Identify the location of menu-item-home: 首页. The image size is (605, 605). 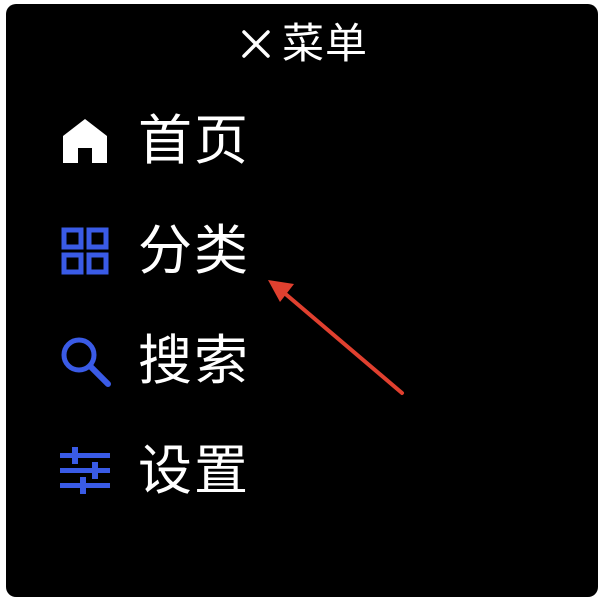
(298, 141).